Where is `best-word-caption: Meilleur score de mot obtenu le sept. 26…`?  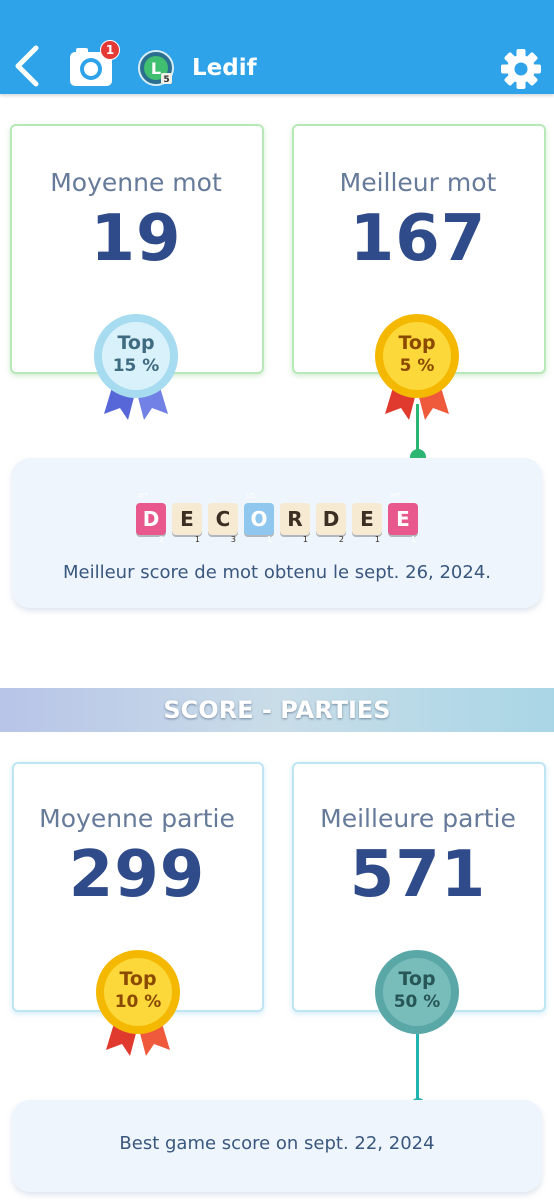
best-word-caption: Meilleur score de mot obtenu le sept. 26… is located at coordinates (276, 572).